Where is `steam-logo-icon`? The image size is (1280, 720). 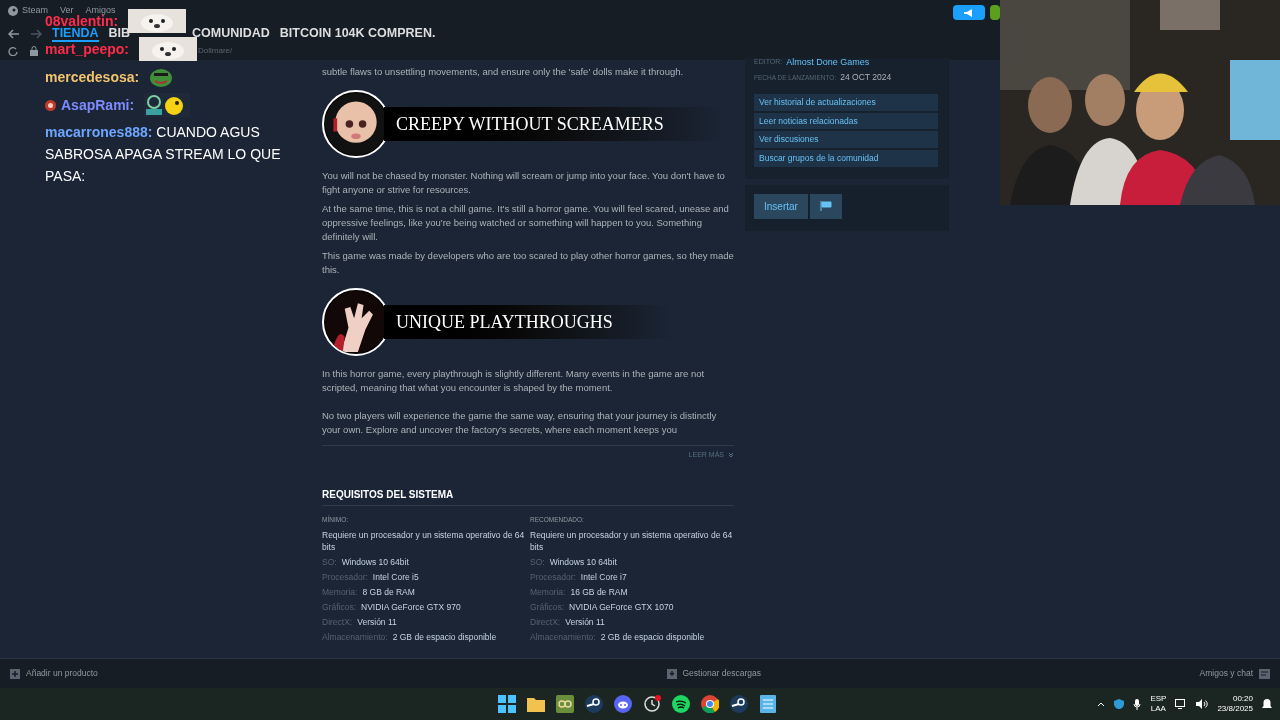
steam-logo-icon is located at coordinates (13, 10).